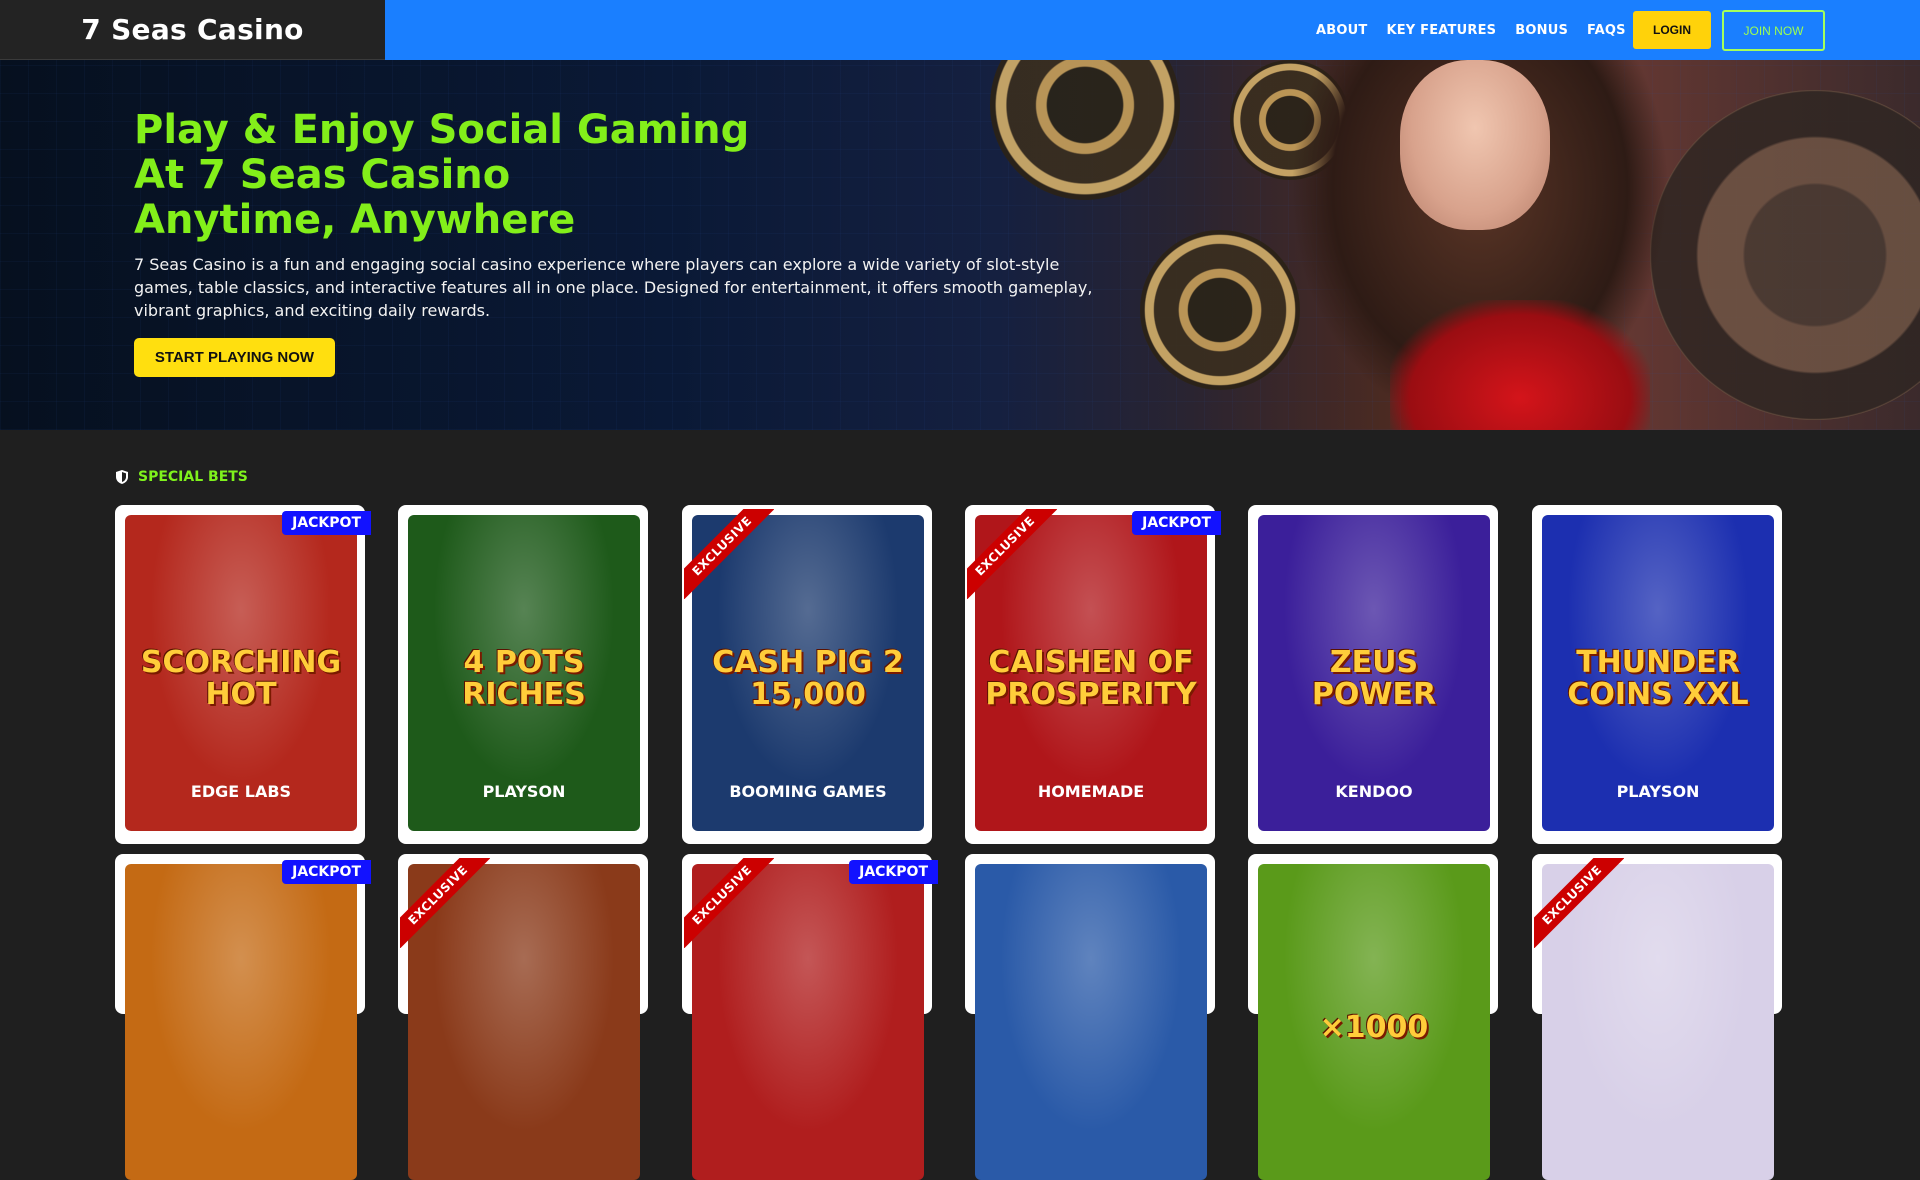 The image size is (1920, 1180). What do you see at coordinates (1091, 791) in the screenshot?
I see `game-provider: HOMEMADE` at bounding box center [1091, 791].